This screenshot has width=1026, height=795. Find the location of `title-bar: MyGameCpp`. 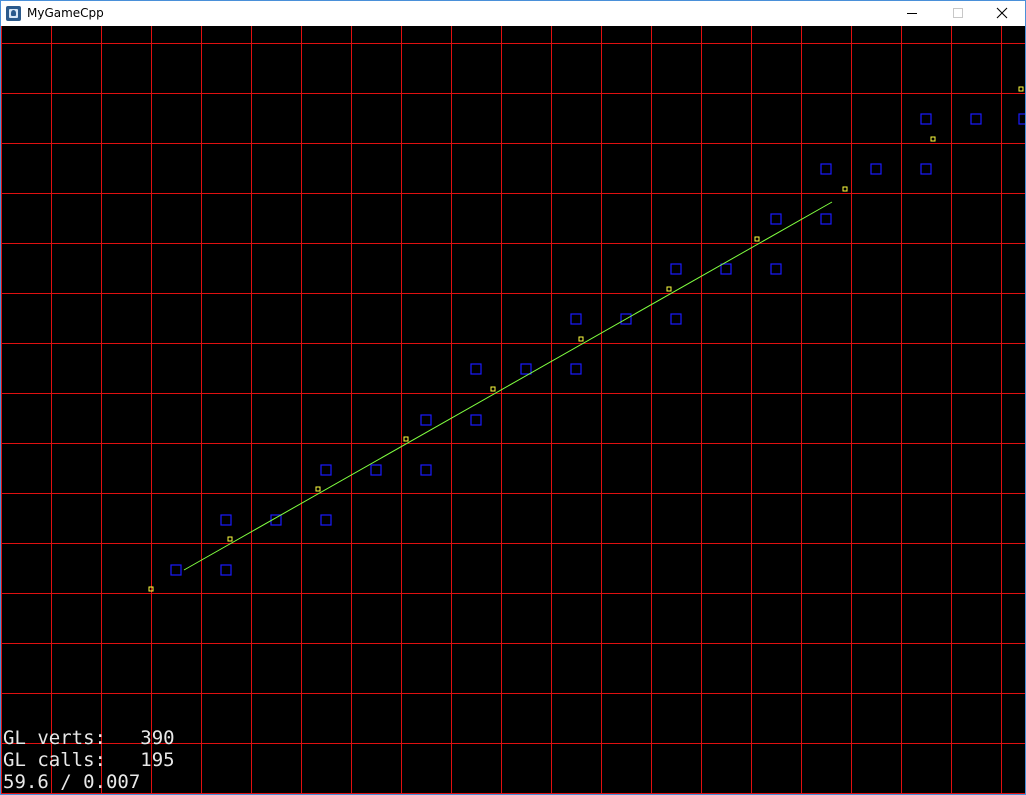

title-bar: MyGameCpp is located at coordinates (513, 13).